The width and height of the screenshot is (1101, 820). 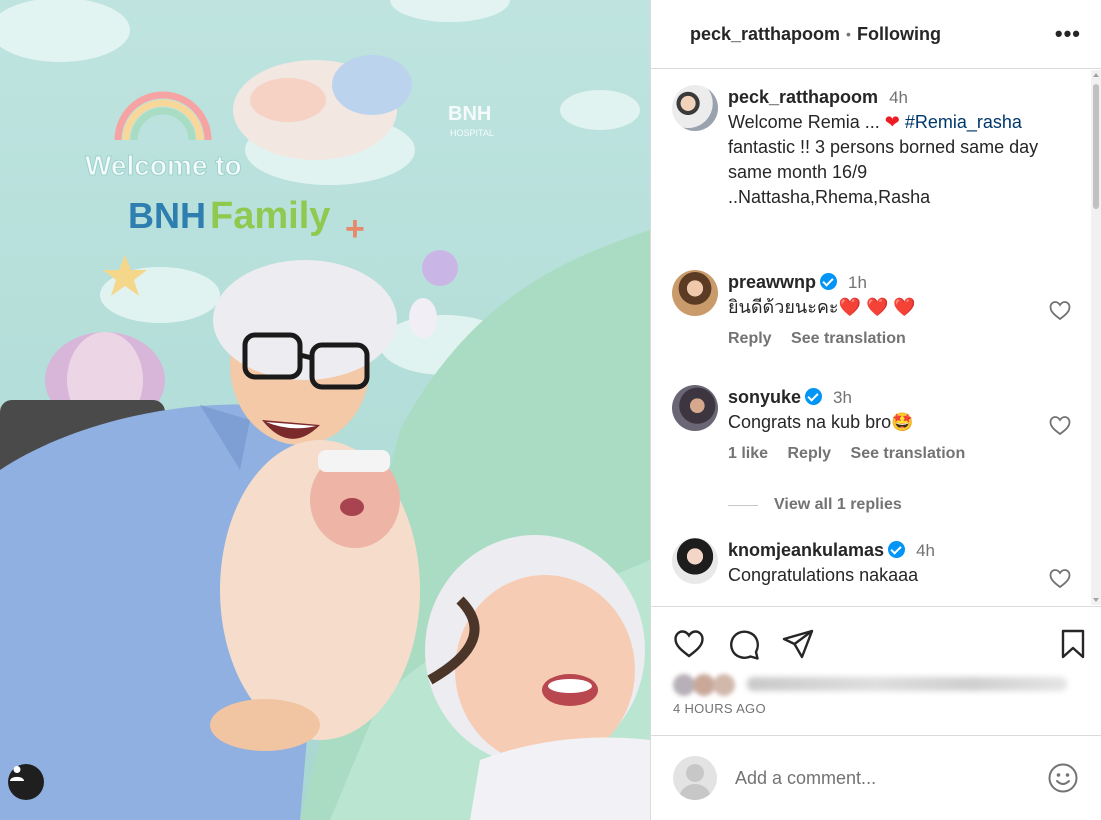 What do you see at coordinates (898, 97) in the screenshot?
I see `caption-time: 4h` at bounding box center [898, 97].